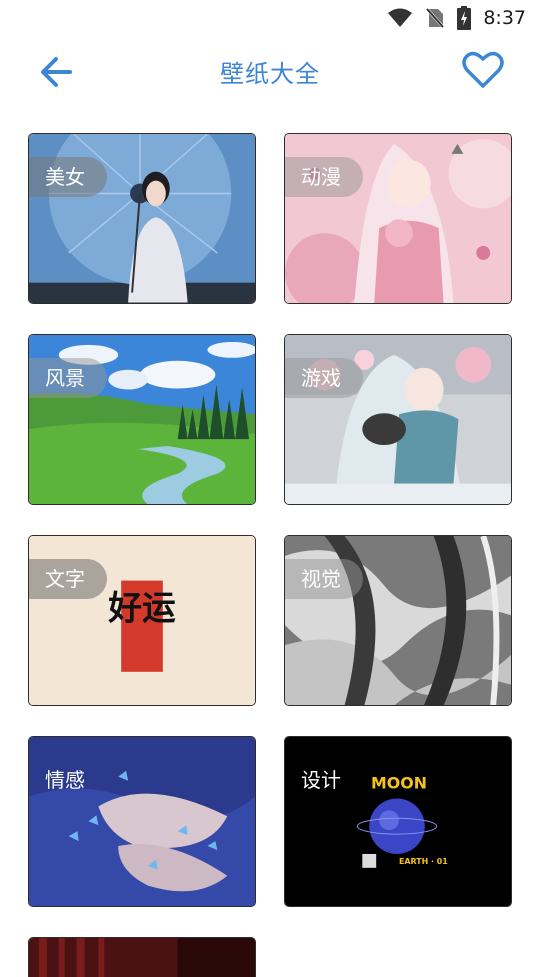  What do you see at coordinates (68, 378) in the screenshot?
I see `category-label: 风景` at bounding box center [68, 378].